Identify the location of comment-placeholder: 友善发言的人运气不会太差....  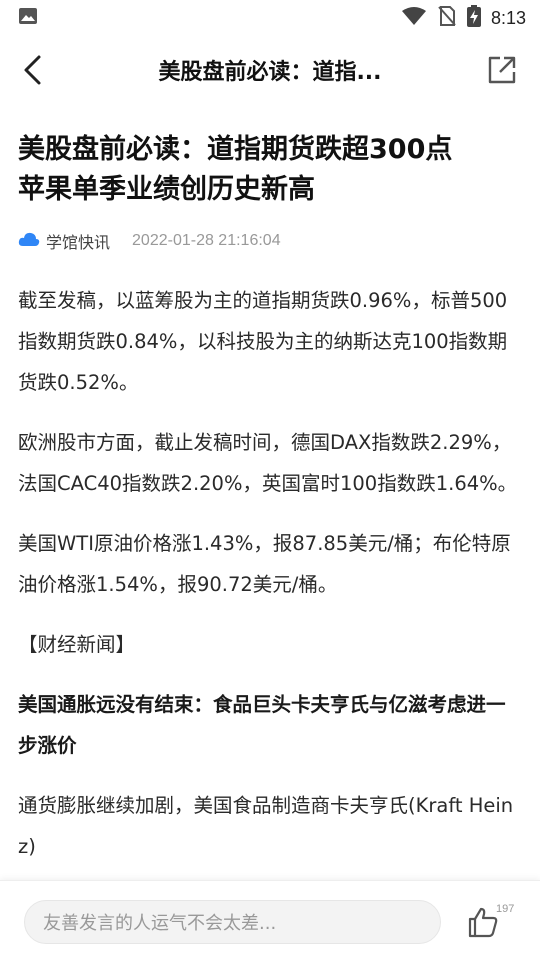
(160, 923).